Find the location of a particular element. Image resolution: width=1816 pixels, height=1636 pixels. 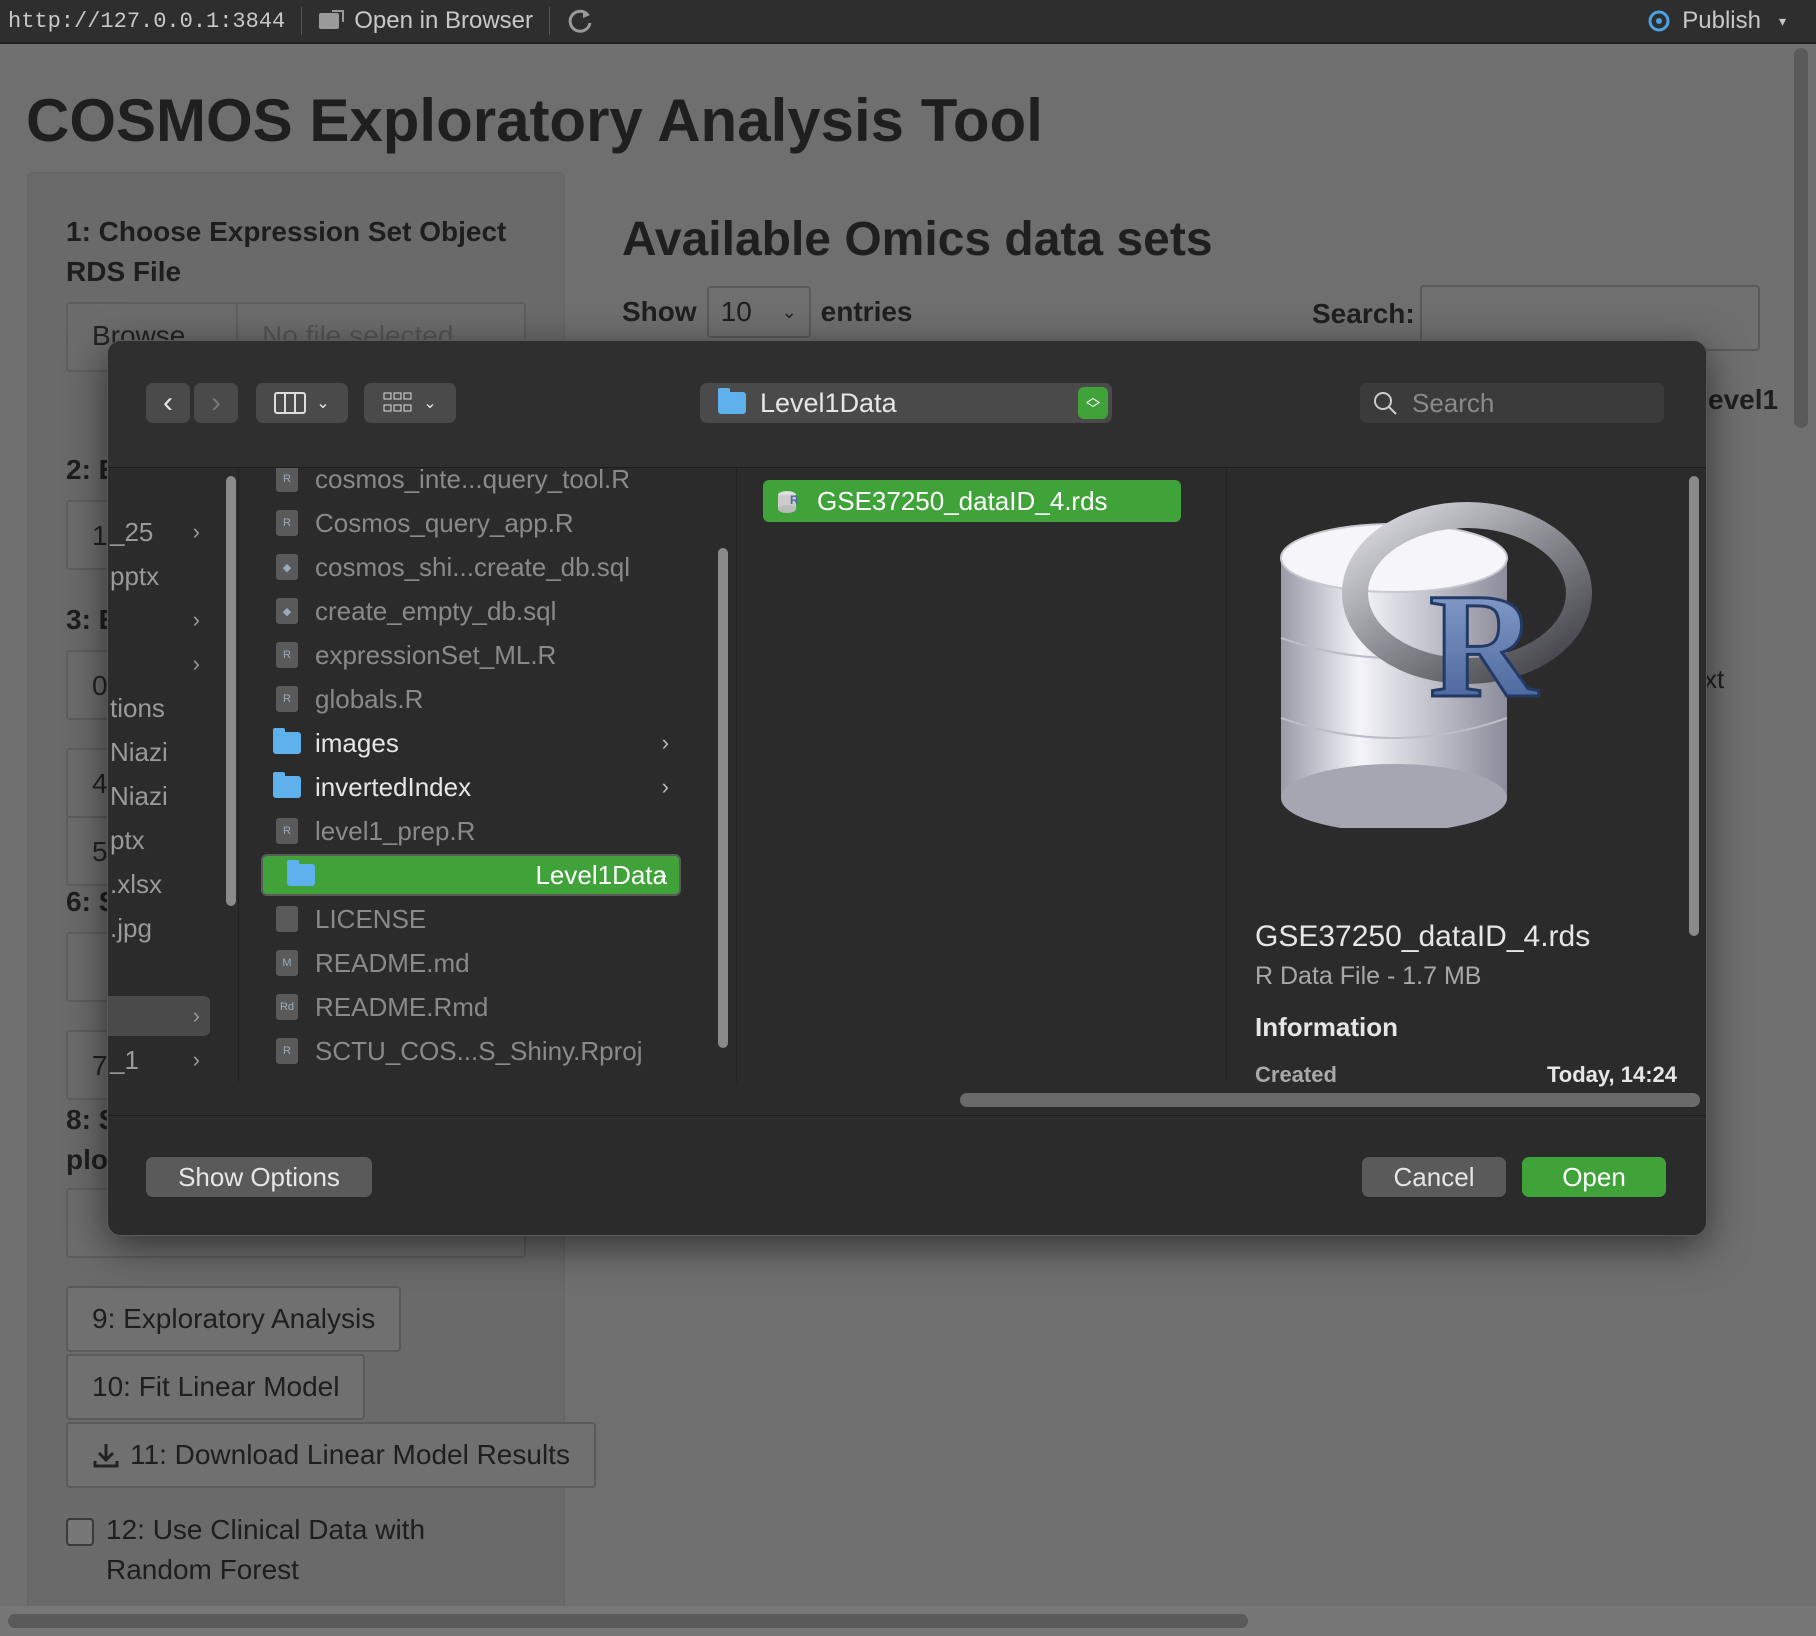

file-row: ◆ cosmos_shi...create_db.sql is located at coordinates (471, 567).